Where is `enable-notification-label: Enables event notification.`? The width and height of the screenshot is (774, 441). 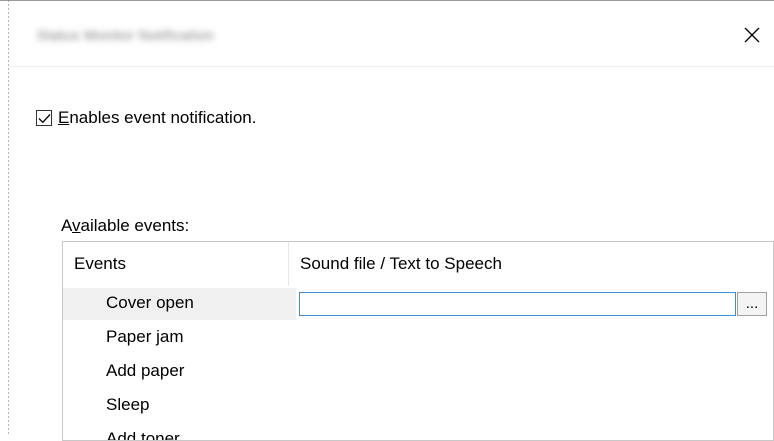 enable-notification-label: Enables event notification. is located at coordinates (157, 118).